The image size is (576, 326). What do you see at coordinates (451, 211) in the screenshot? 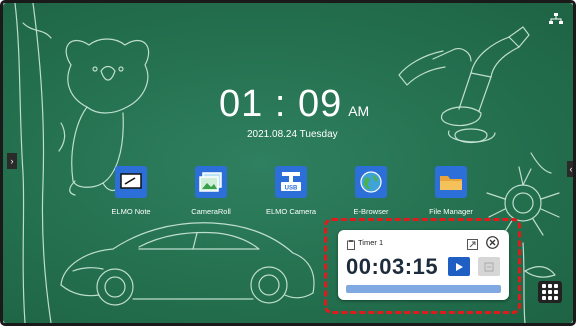
I see `app-label: File Manager` at bounding box center [451, 211].